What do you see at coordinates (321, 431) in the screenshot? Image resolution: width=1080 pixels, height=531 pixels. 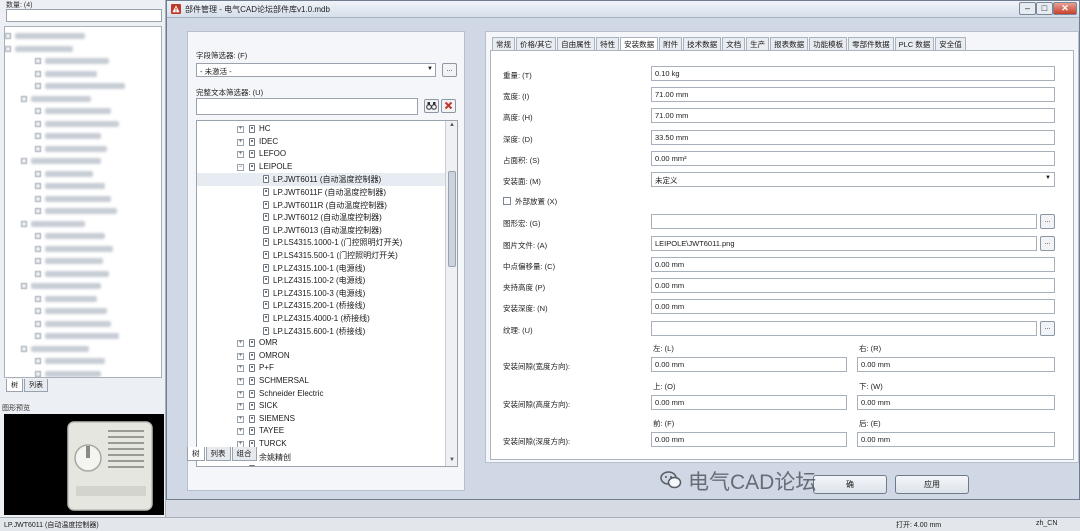 I see `tree-manufacturer-node: + TAYEE` at bounding box center [321, 431].